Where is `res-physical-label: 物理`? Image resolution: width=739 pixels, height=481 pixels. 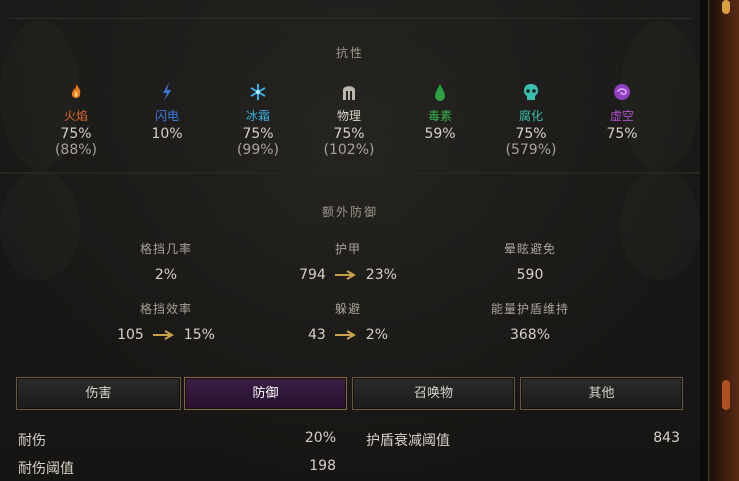 res-physical-label: 物理 is located at coordinates (348, 116).